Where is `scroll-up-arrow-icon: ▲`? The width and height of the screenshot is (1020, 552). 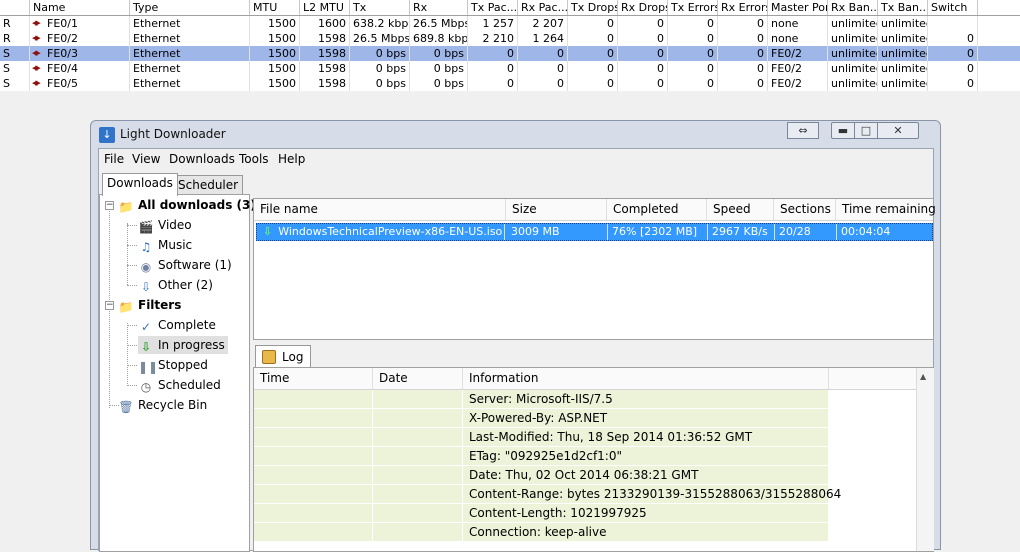 scroll-up-arrow-icon: ▲ is located at coordinates (923, 376).